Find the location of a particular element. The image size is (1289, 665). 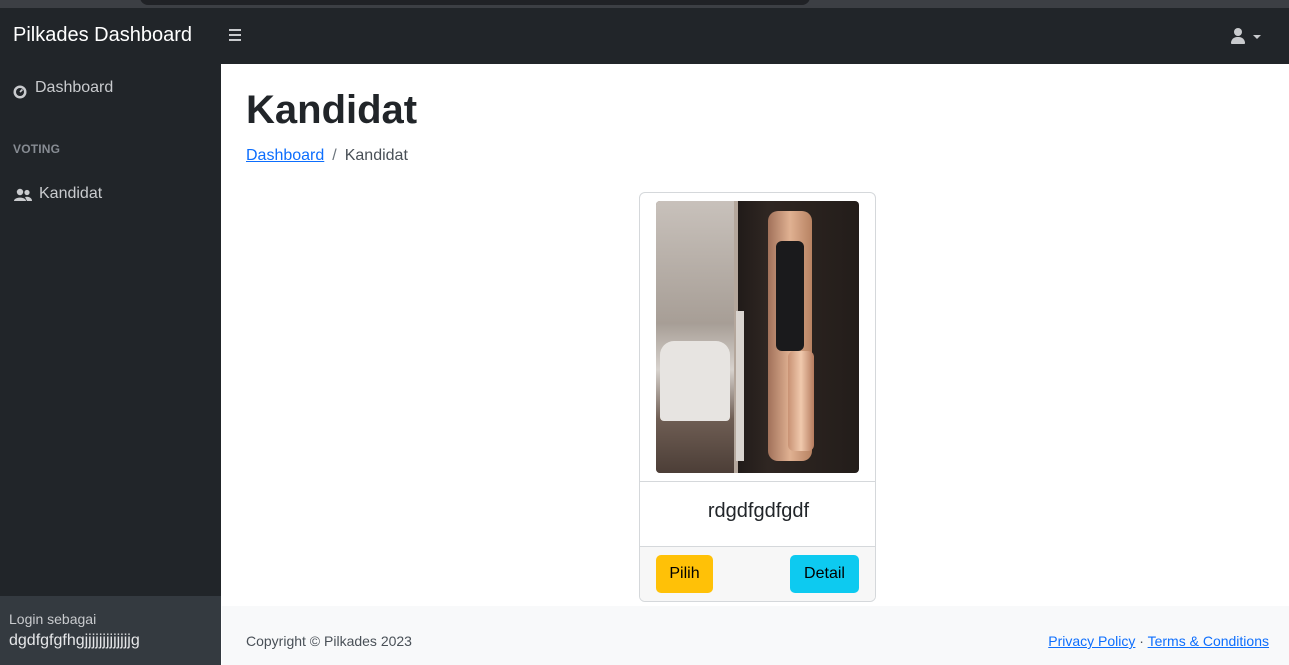

footer-links: Privacy Policy · Terms & Conditions is located at coordinates (1158, 641).